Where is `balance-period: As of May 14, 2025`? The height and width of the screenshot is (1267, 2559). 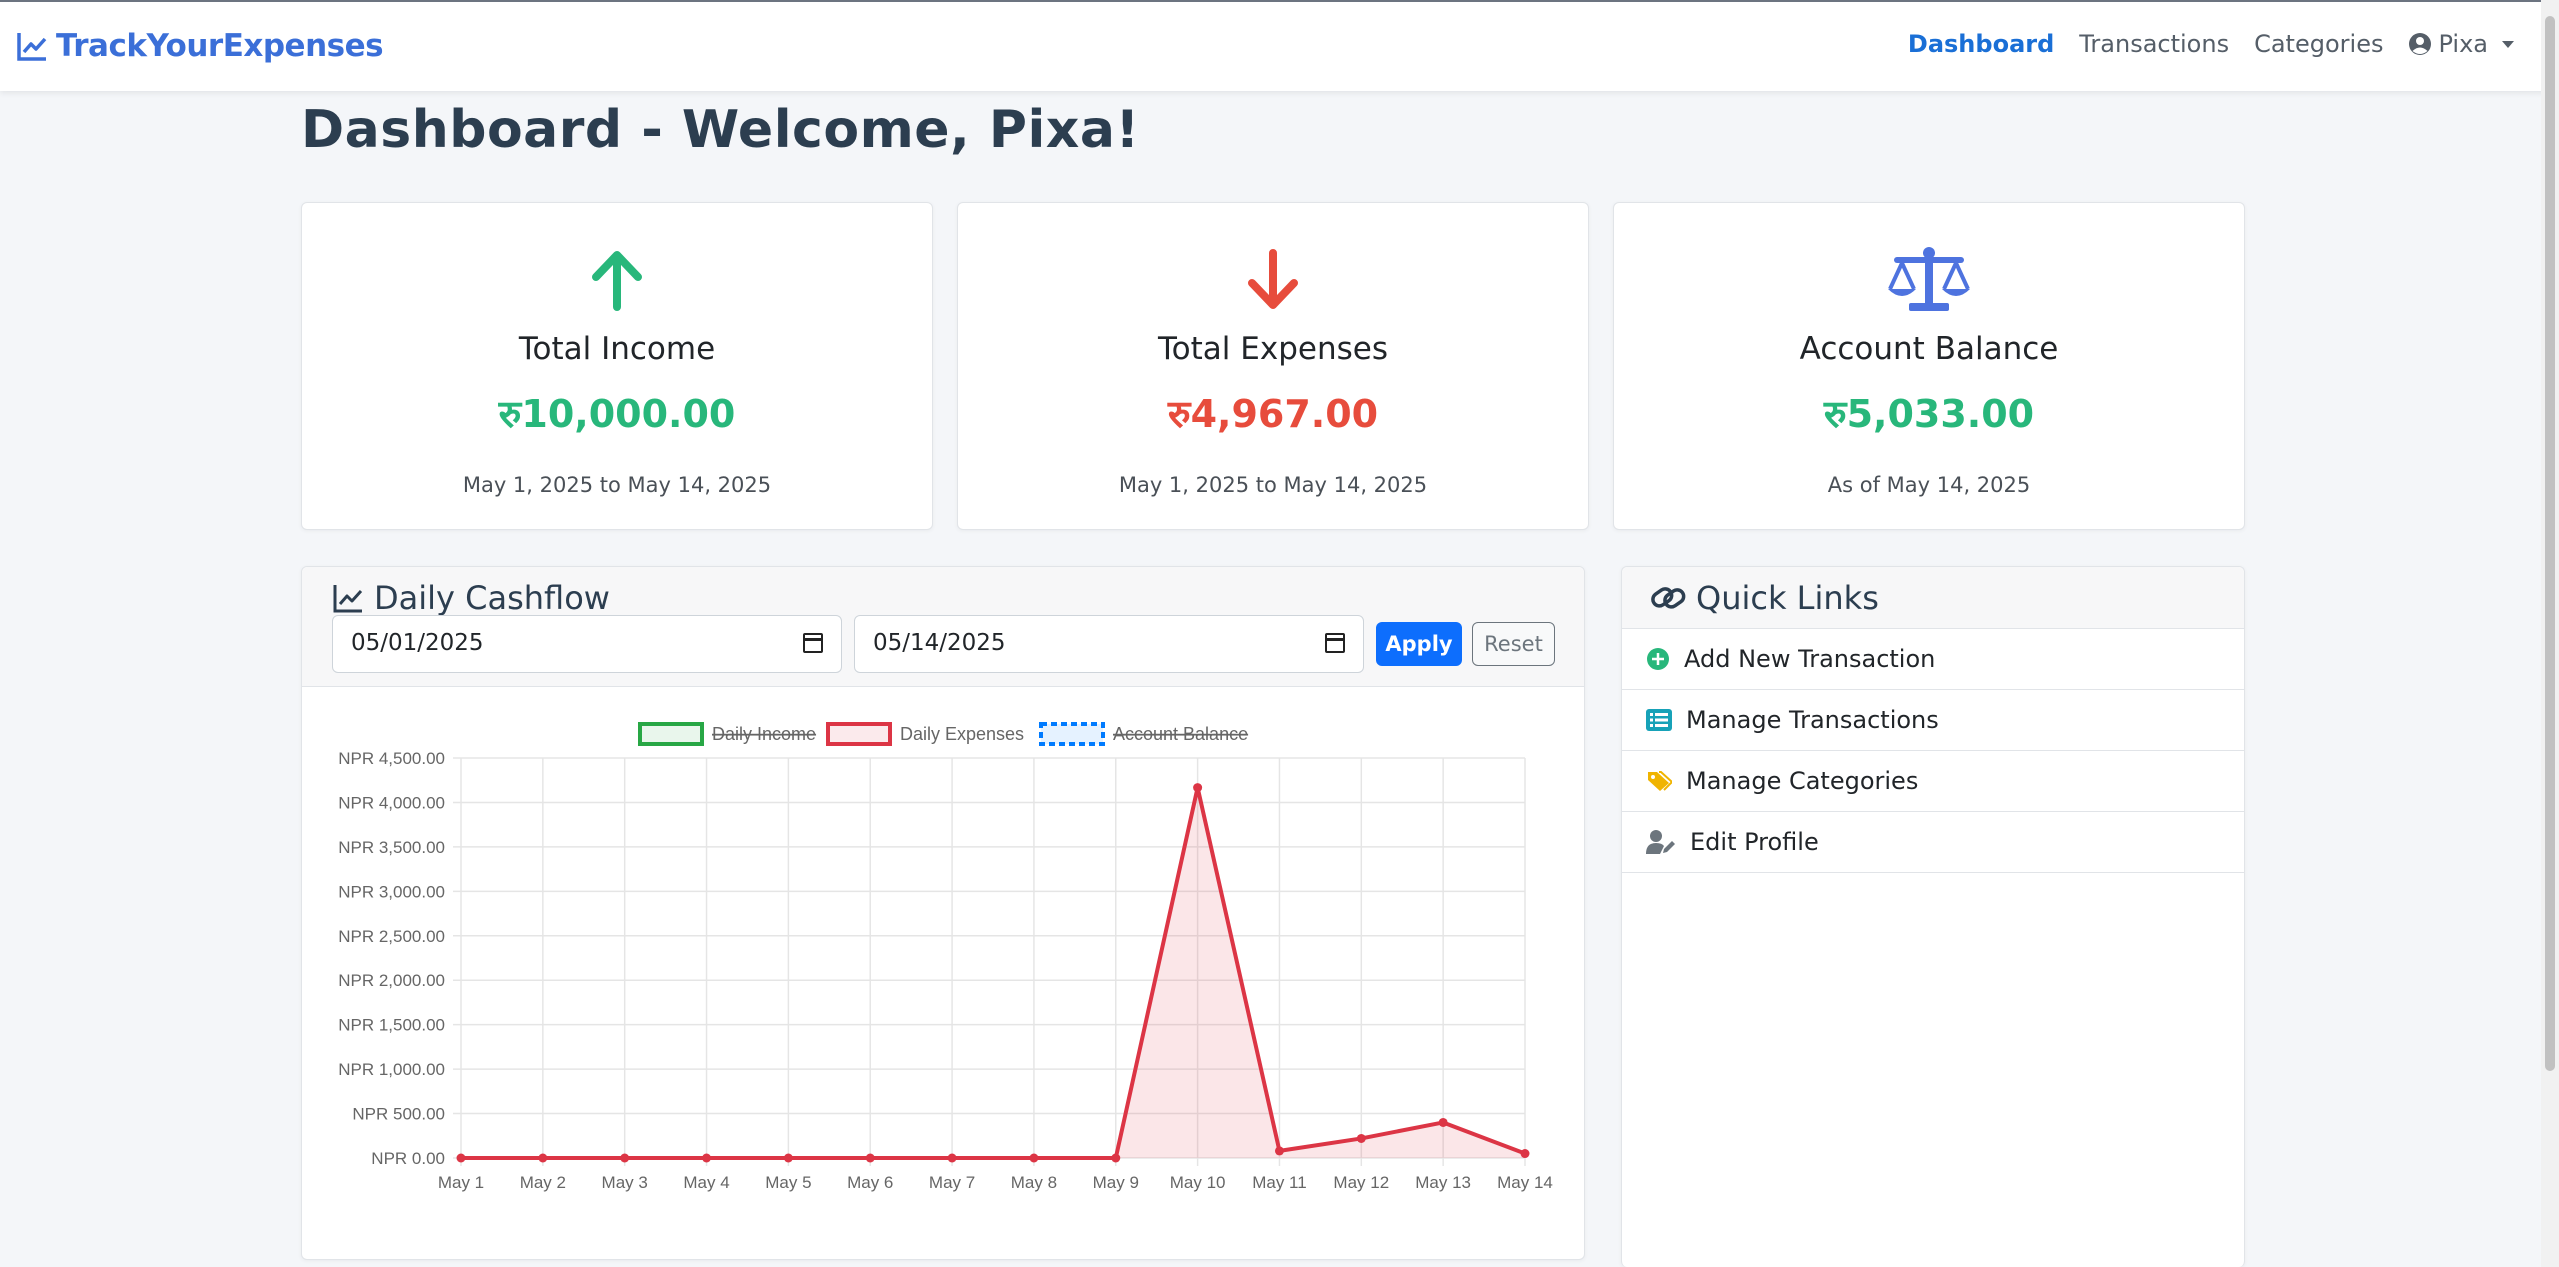 balance-period: As of May 14, 2025 is located at coordinates (1929, 485).